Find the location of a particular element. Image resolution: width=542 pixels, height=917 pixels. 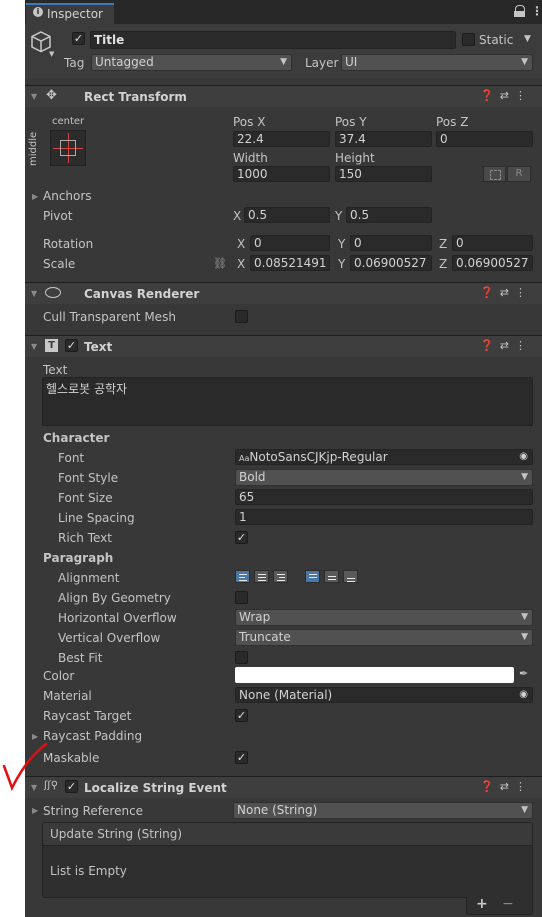

string-ref-dropdown: None (String) ▼ is located at coordinates (383, 810).